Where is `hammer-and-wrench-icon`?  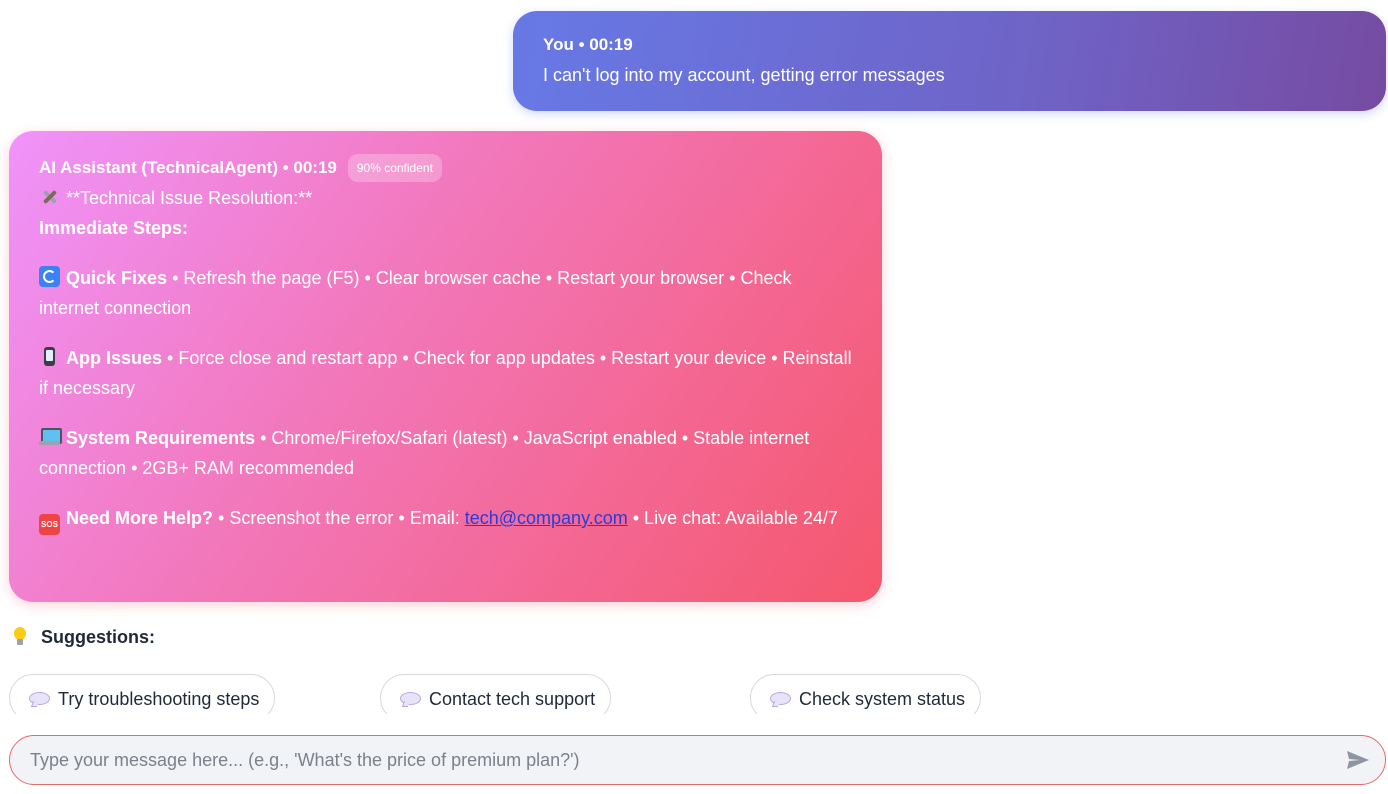 hammer-and-wrench-icon is located at coordinates (49, 196).